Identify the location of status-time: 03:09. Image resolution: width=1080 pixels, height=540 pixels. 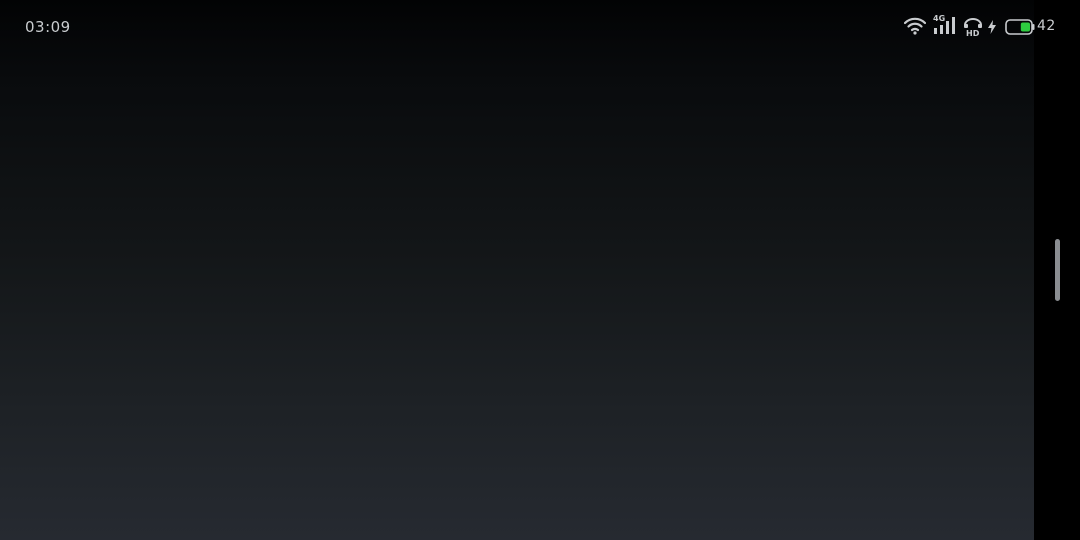
(48, 27).